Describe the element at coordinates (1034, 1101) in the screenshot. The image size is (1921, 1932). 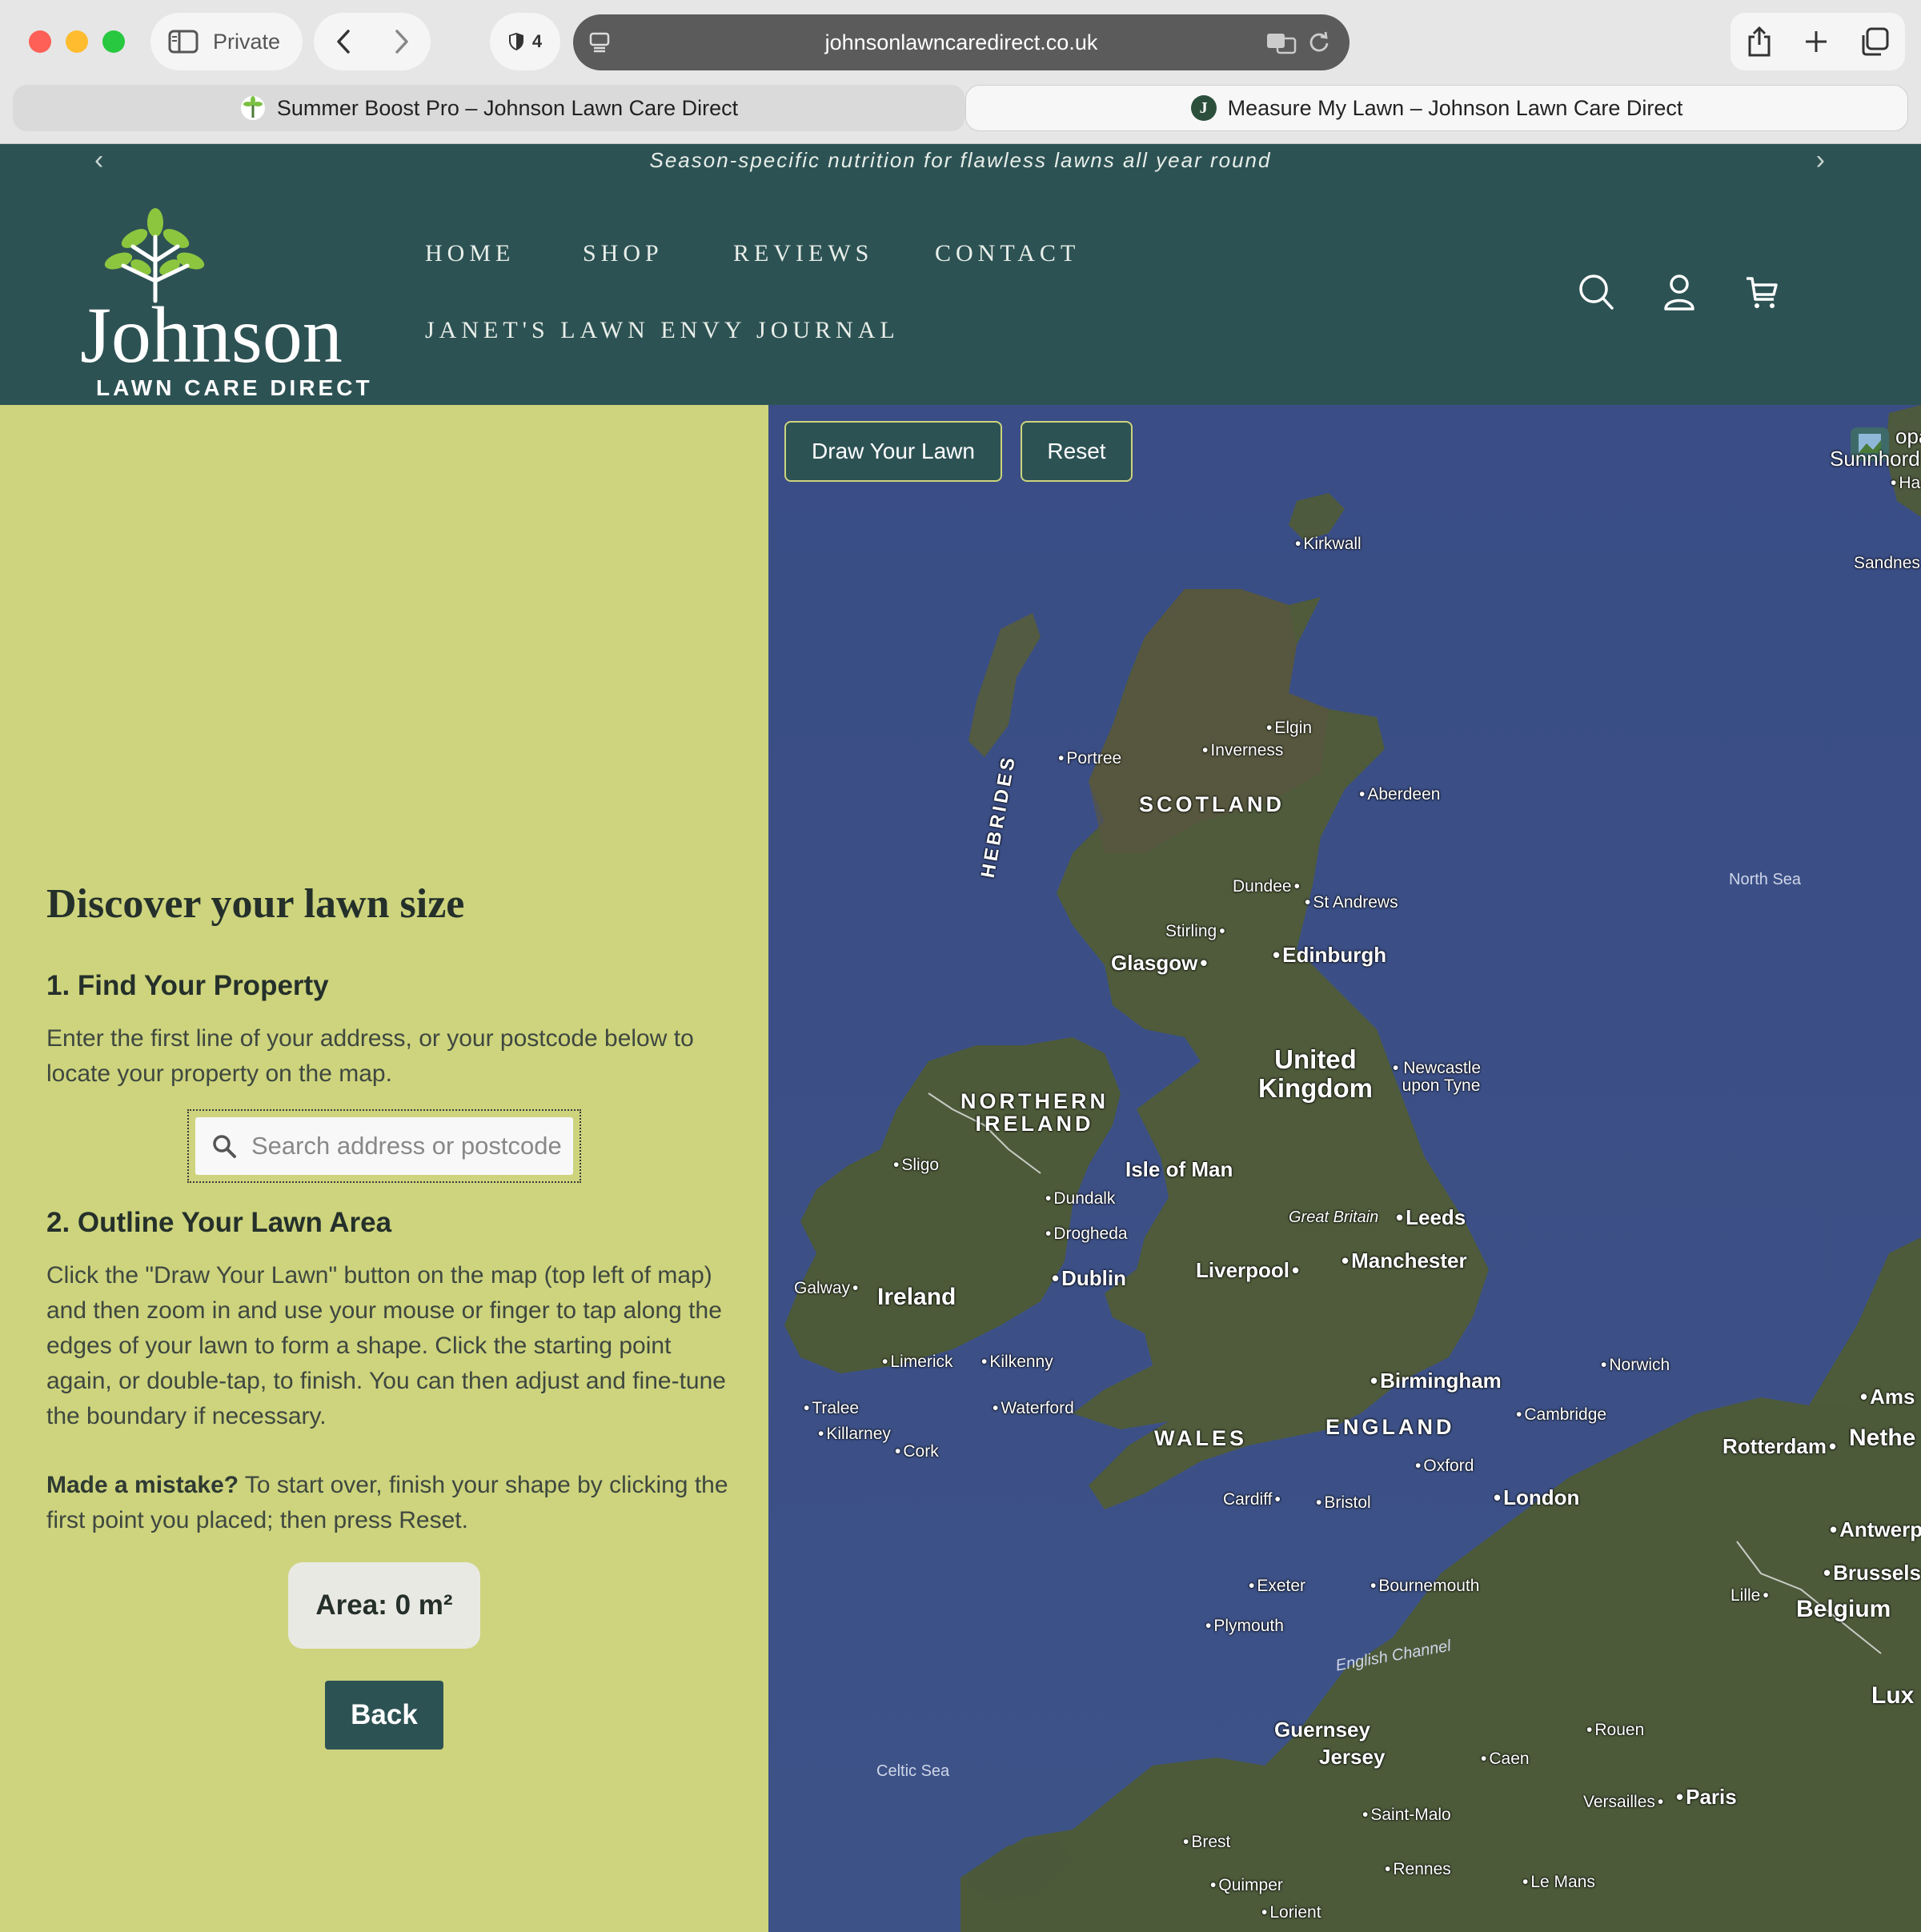
I see `ni-line1: NORTHERN` at that location.